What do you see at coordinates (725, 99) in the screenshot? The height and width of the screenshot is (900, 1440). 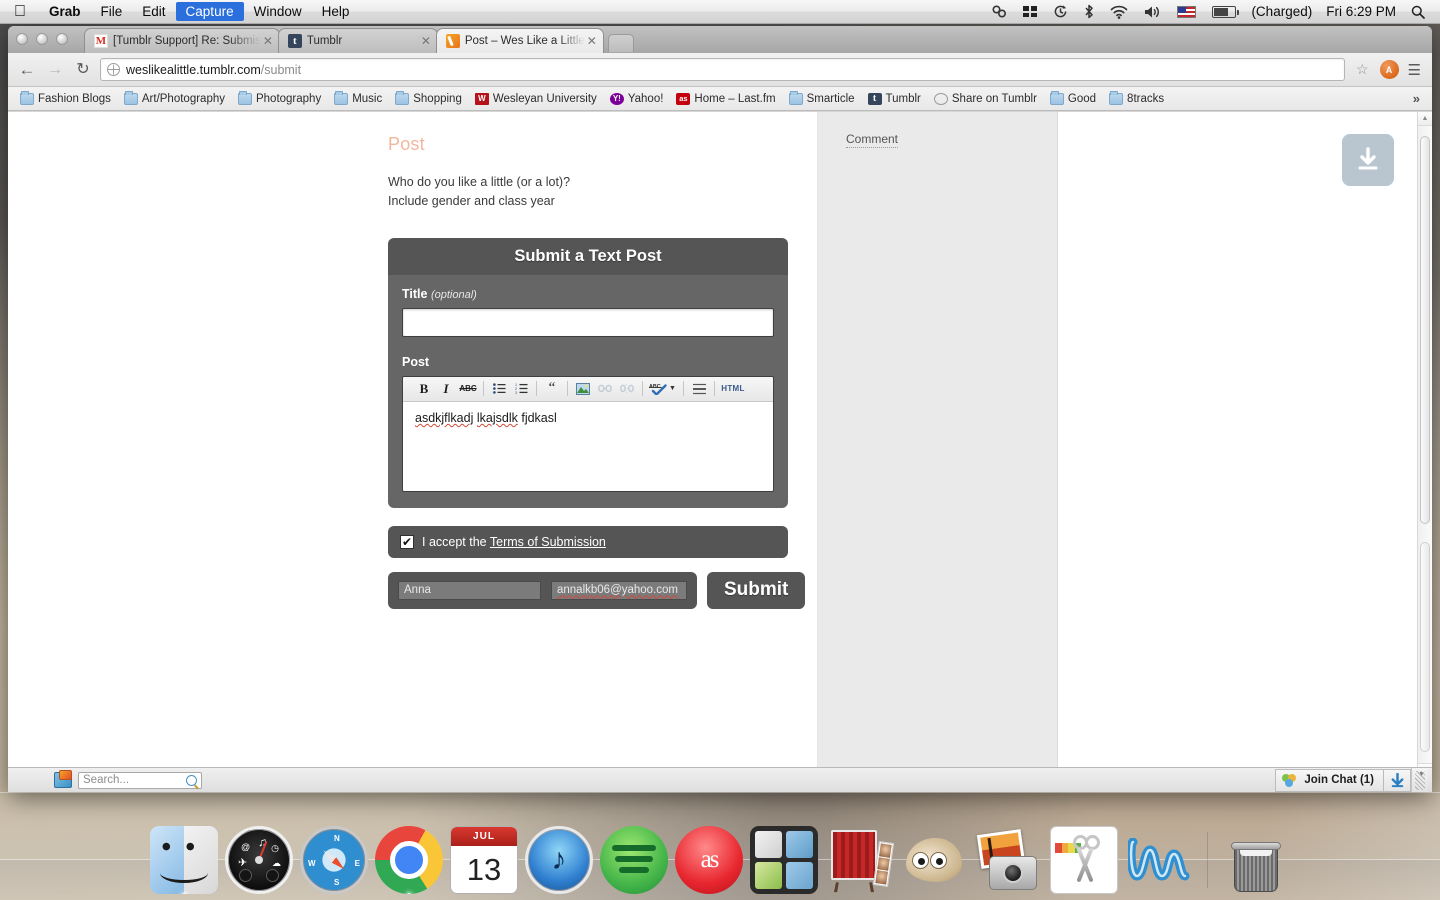 I see `bookmark-home-lastfm: as Home – Last.fm` at bounding box center [725, 99].